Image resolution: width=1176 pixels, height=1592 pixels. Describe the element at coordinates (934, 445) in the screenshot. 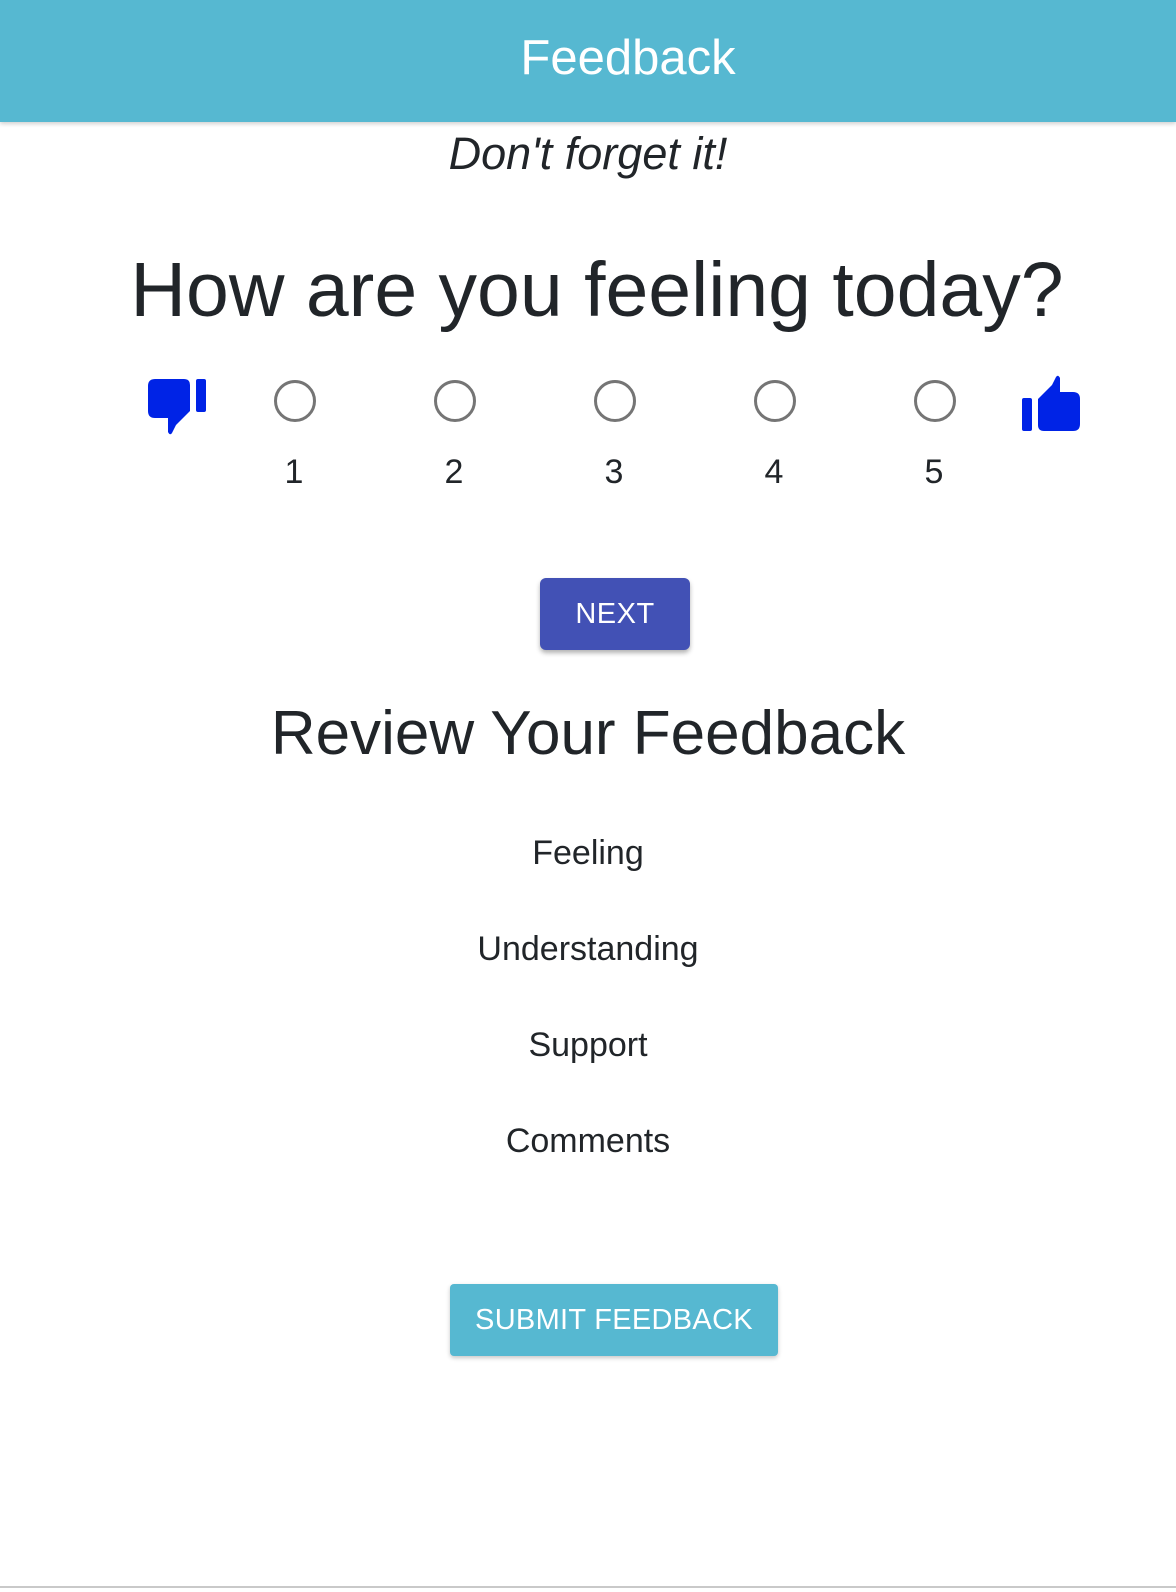

I see `rating-option-5: 5` at that location.